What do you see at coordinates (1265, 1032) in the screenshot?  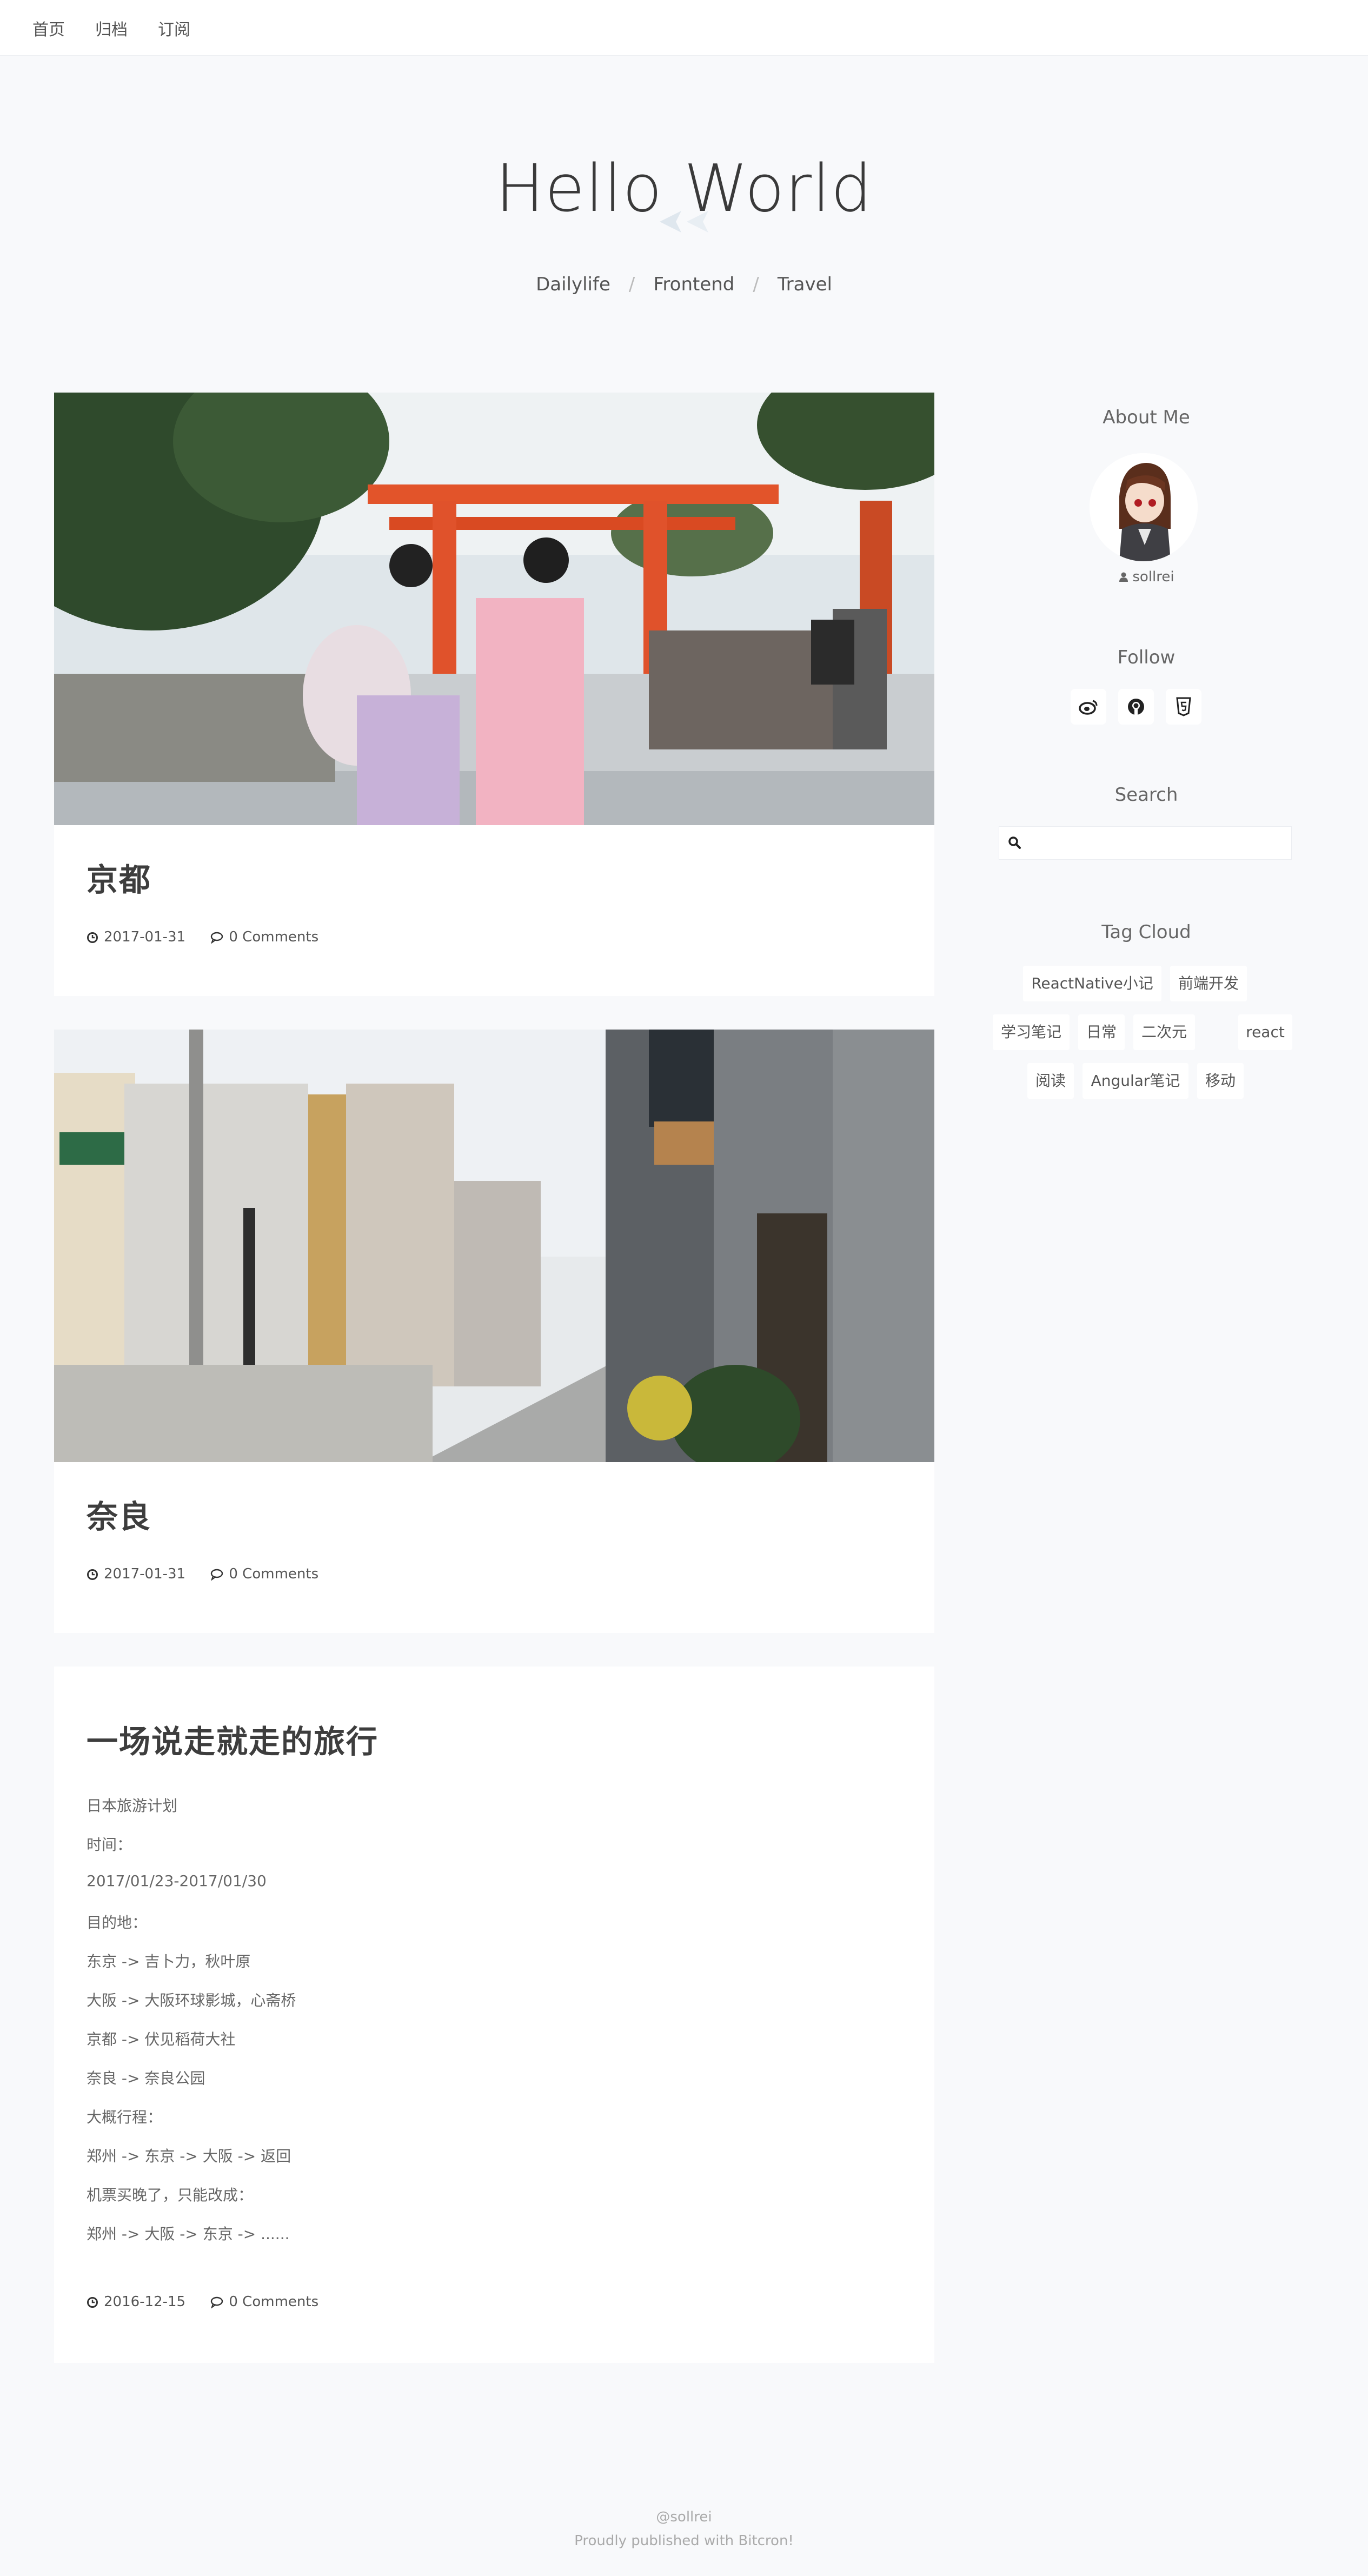 I see `tag-item: react` at bounding box center [1265, 1032].